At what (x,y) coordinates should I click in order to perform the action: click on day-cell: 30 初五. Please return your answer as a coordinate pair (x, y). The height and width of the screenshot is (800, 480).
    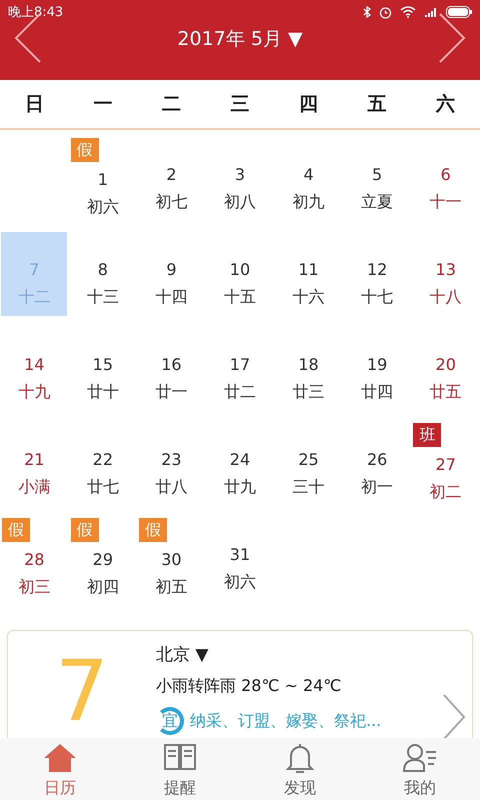
    Looking at the image, I should click on (171, 575).